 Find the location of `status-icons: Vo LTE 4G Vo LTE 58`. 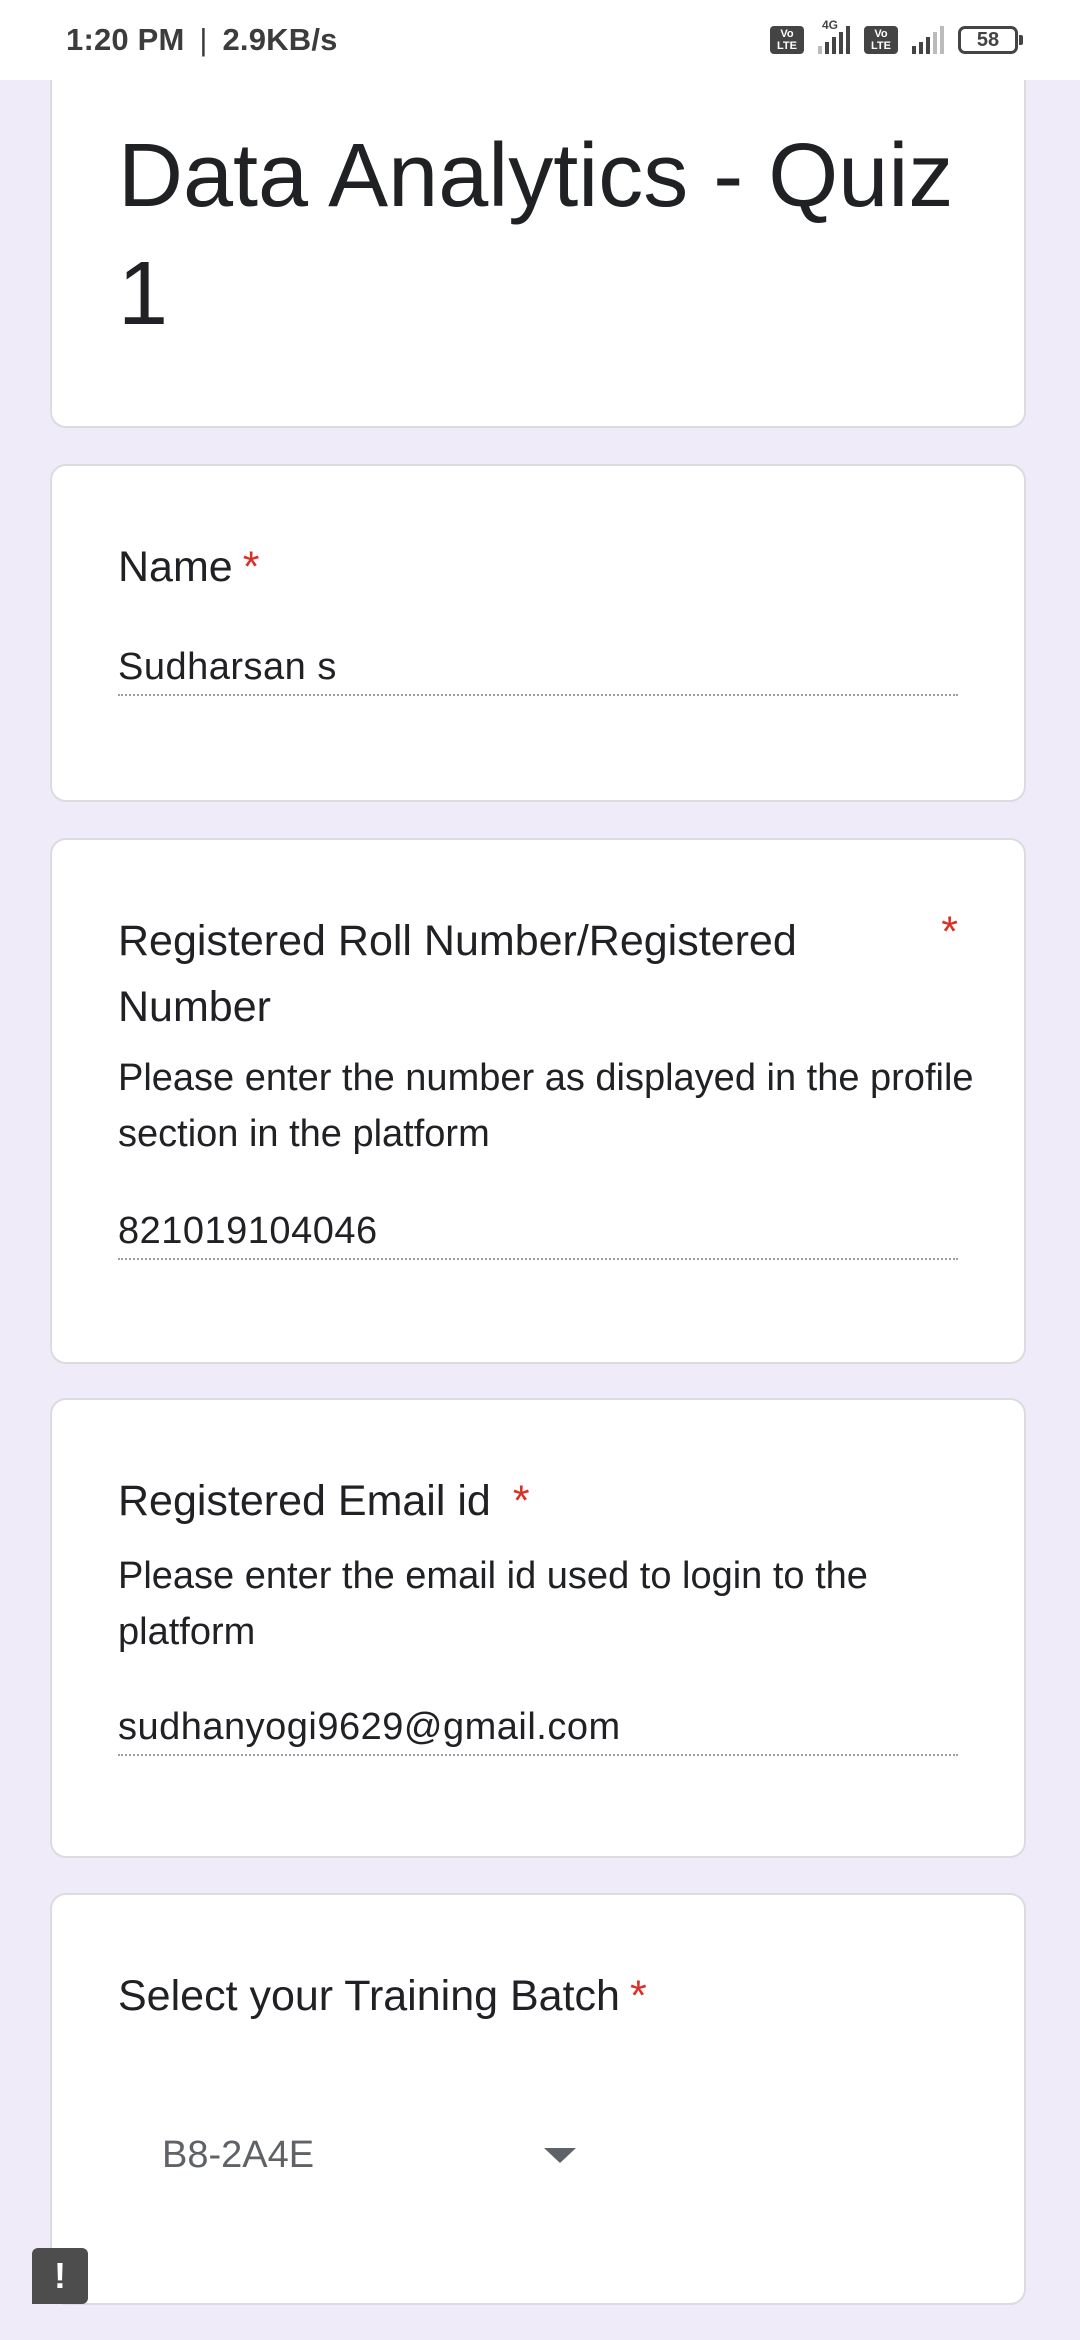

status-icons: Vo LTE 4G Vo LTE 58 is located at coordinates (896, 36).